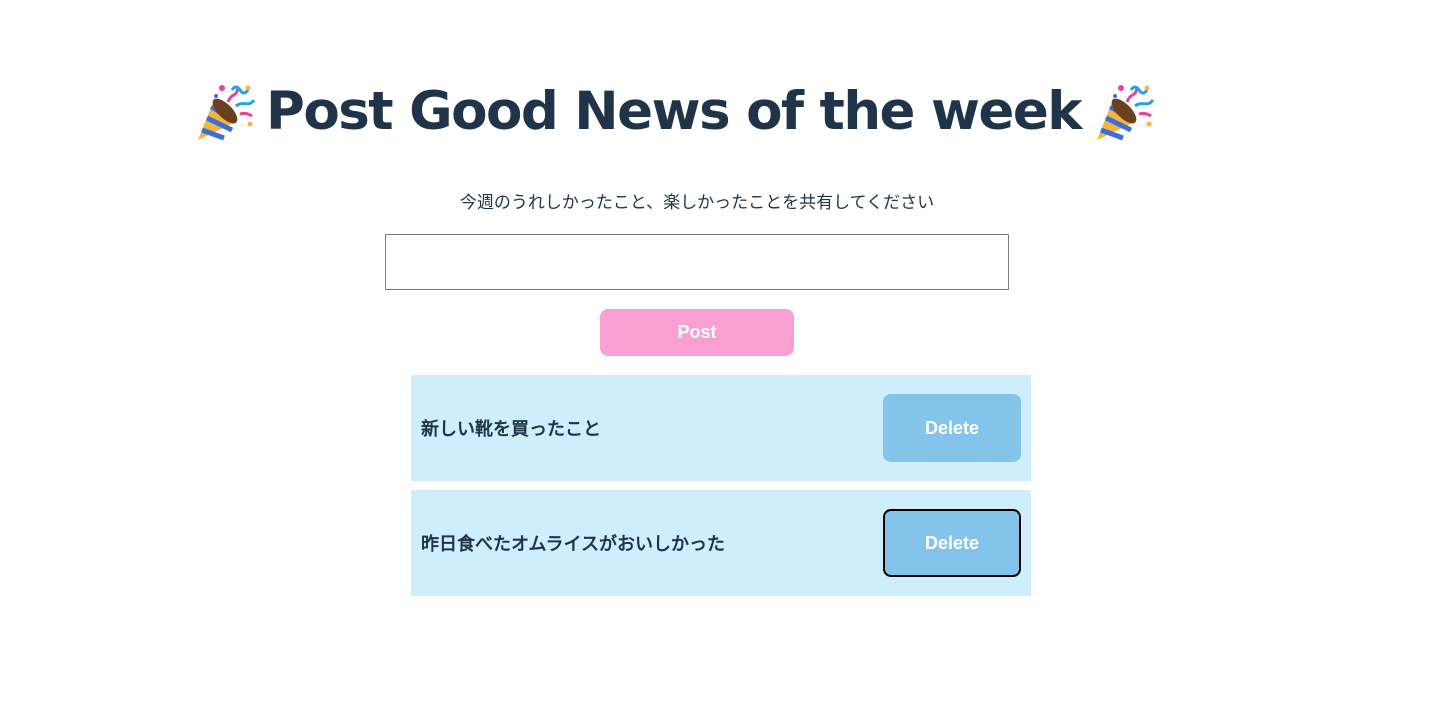 The image size is (1443, 702). Describe the element at coordinates (697, 332) in the screenshot. I see `post-button: Post` at that location.